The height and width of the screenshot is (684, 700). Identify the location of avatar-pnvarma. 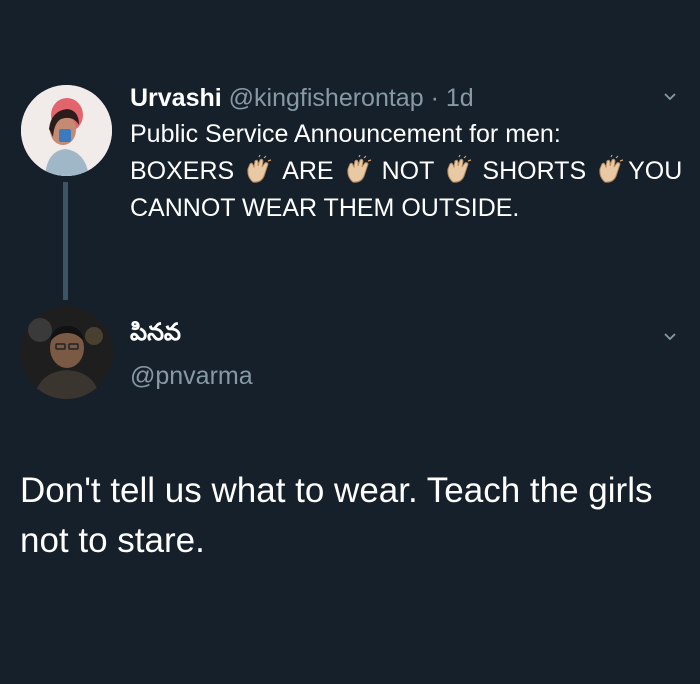
(66, 352).